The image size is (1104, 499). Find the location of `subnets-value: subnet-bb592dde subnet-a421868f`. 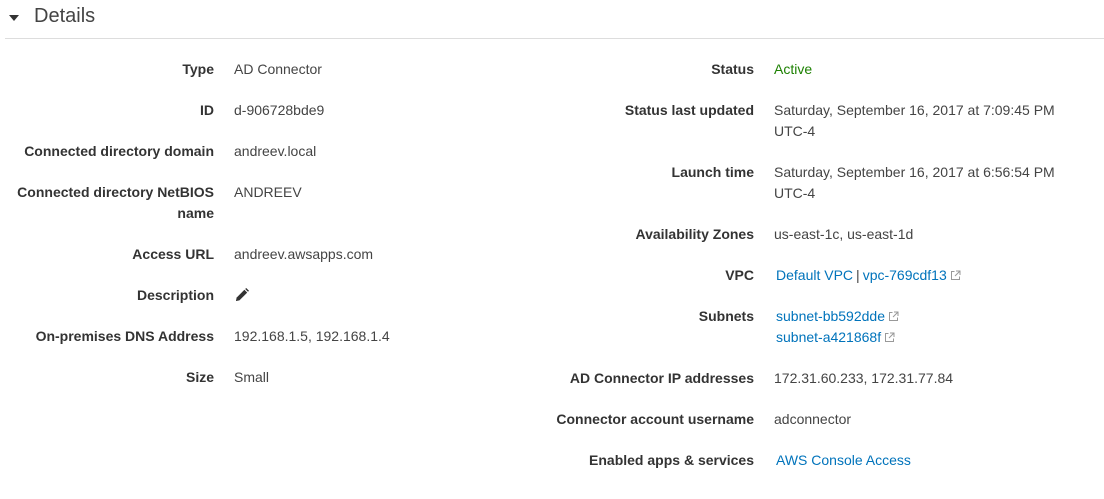

subnets-value: subnet-bb592dde subnet-a421868f is located at coordinates (837, 327).